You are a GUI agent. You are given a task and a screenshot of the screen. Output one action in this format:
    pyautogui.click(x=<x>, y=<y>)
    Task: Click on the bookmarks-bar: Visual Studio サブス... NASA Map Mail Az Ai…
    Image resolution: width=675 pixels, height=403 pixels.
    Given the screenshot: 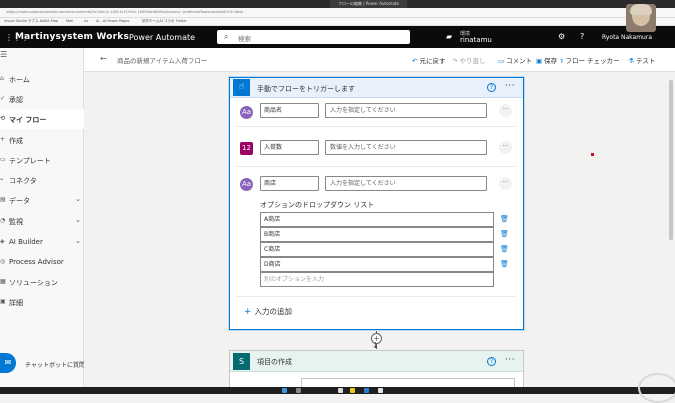 What is the action you would take?
    pyautogui.click(x=337, y=22)
    